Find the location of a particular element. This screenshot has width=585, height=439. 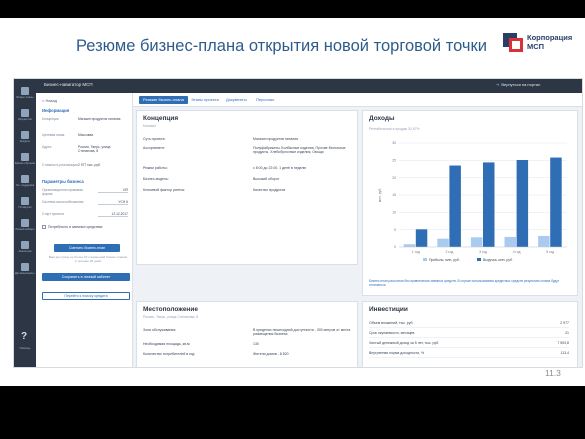

concept-key: Ключевой фактор успеха: is located at coordinates (164, 190).